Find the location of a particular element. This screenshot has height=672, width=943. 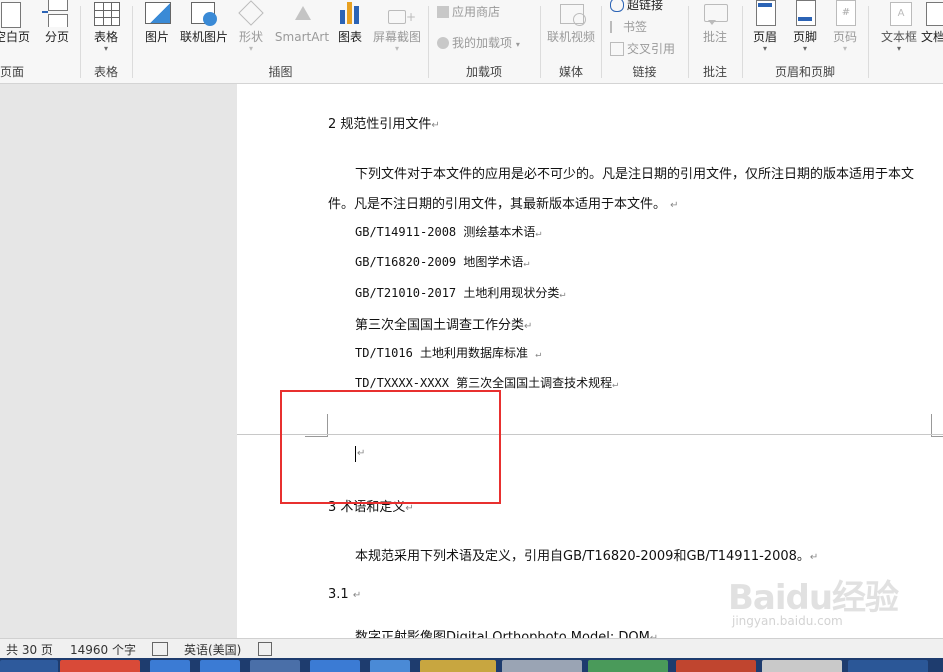

camera-icon: + is located at coordinates (399, 14).